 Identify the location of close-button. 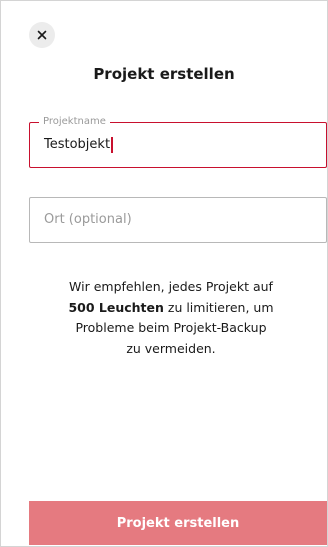
(42, 35).